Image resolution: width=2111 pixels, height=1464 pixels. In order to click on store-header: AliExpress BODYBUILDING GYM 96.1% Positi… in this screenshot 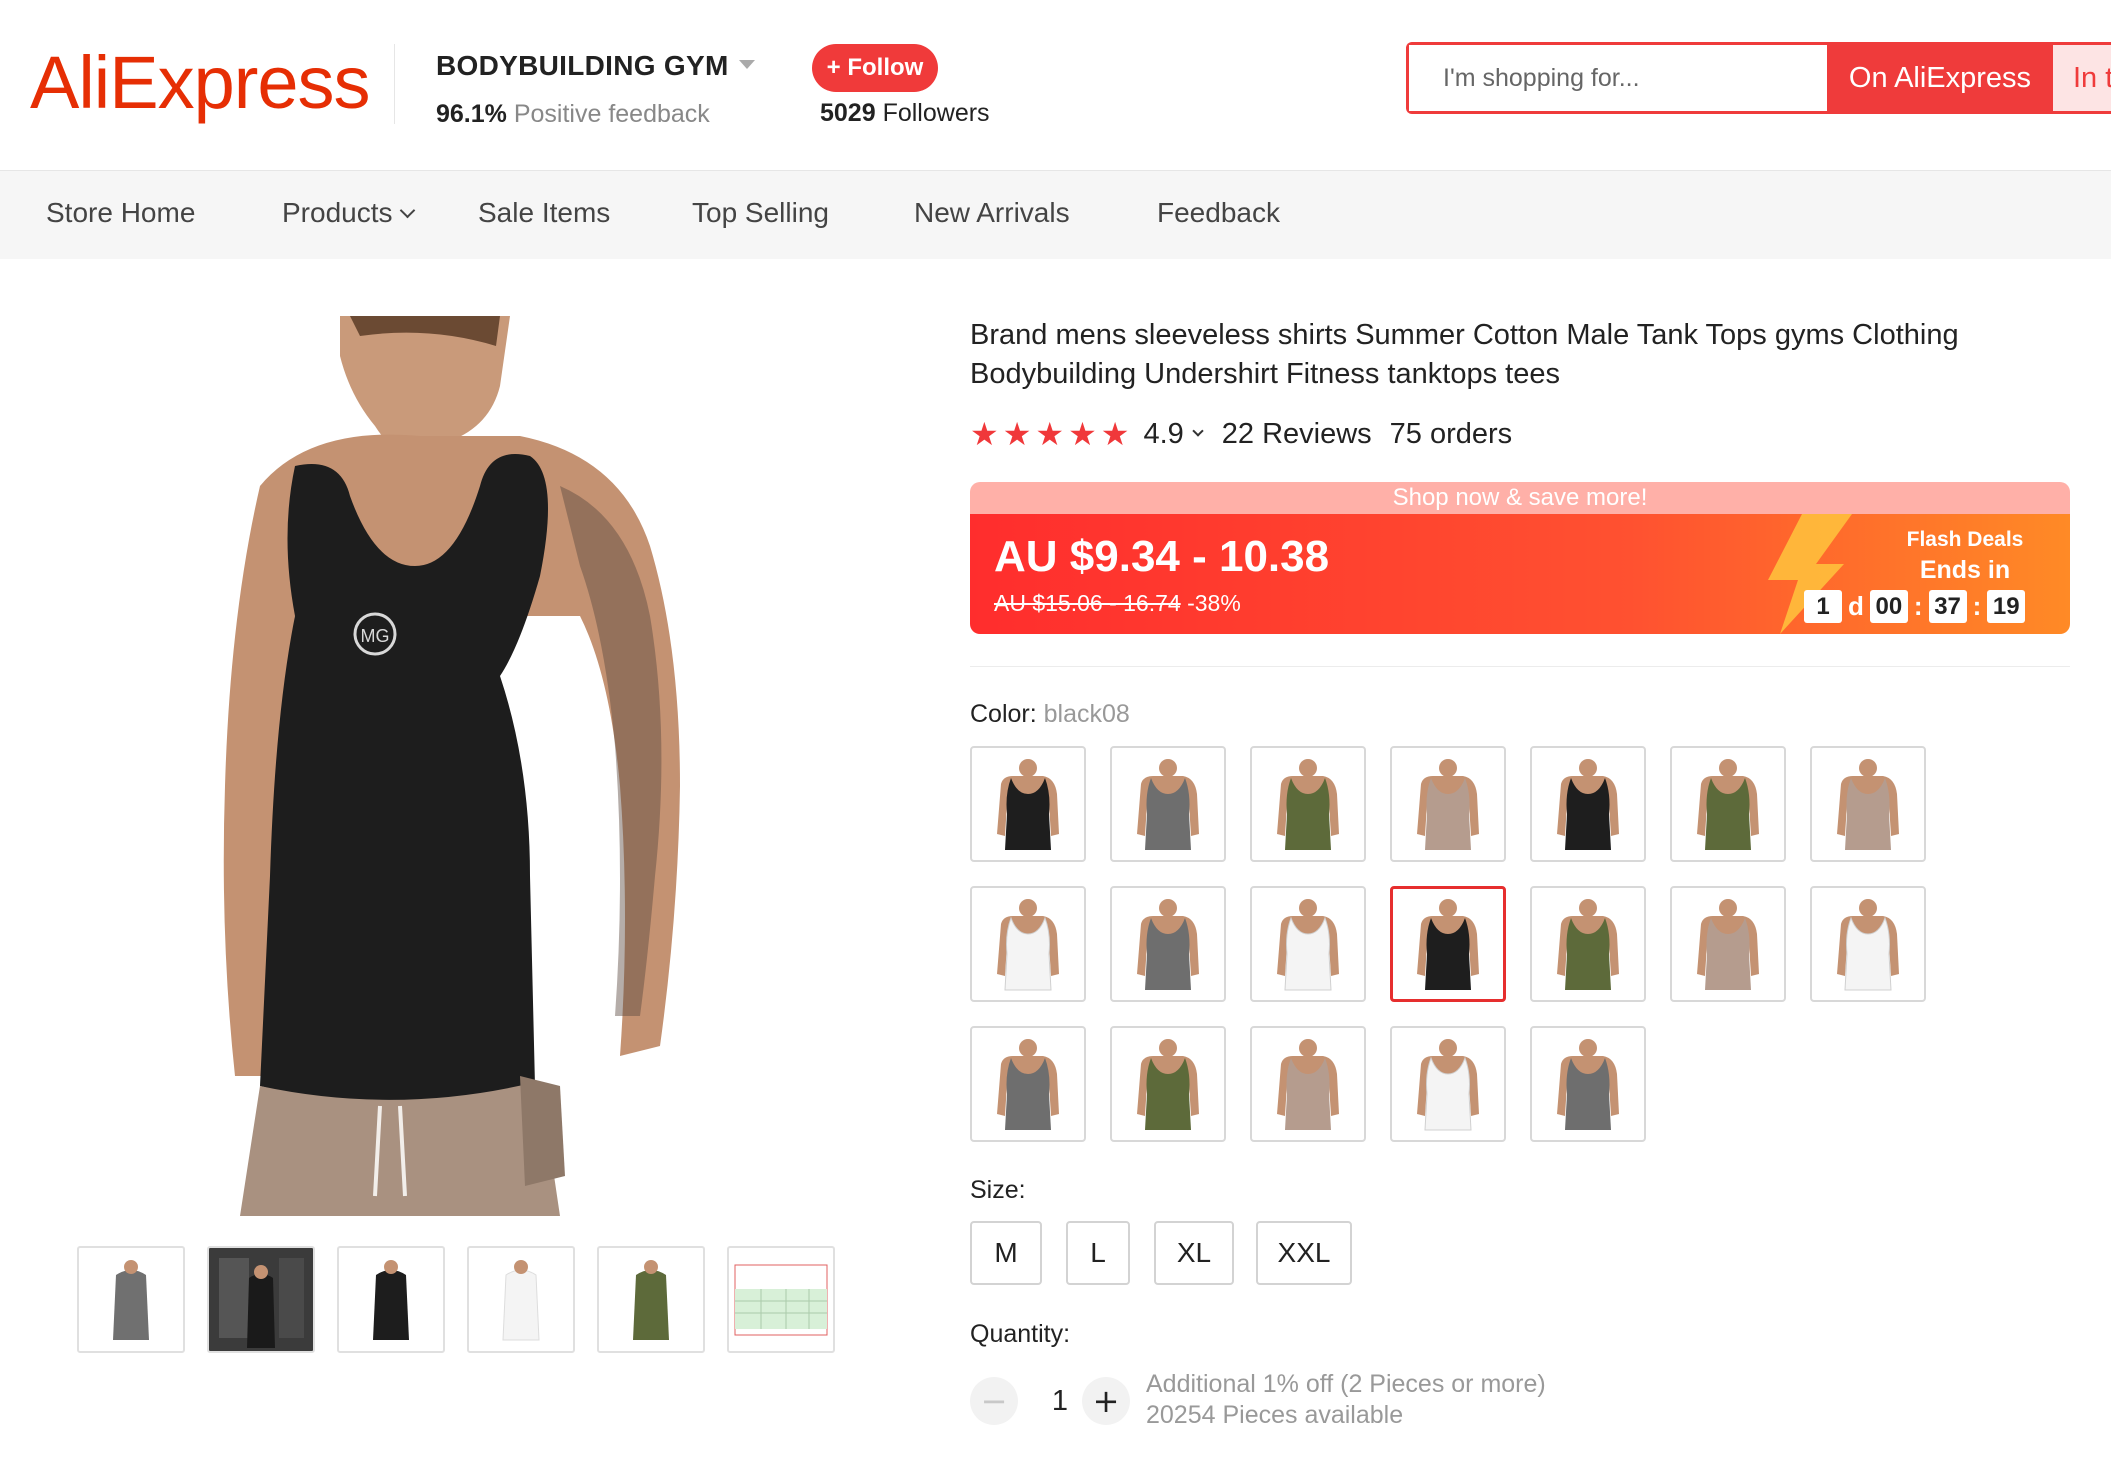, I will do `click(1055, 85)`.